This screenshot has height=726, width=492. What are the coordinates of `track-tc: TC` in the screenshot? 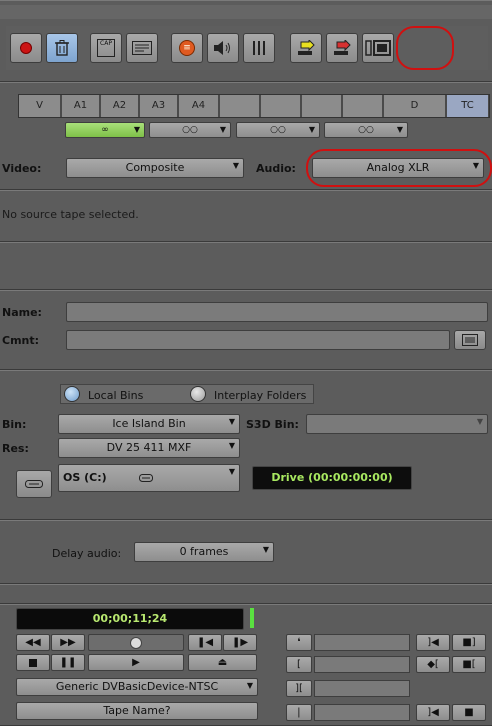 It's located at (468, 106).